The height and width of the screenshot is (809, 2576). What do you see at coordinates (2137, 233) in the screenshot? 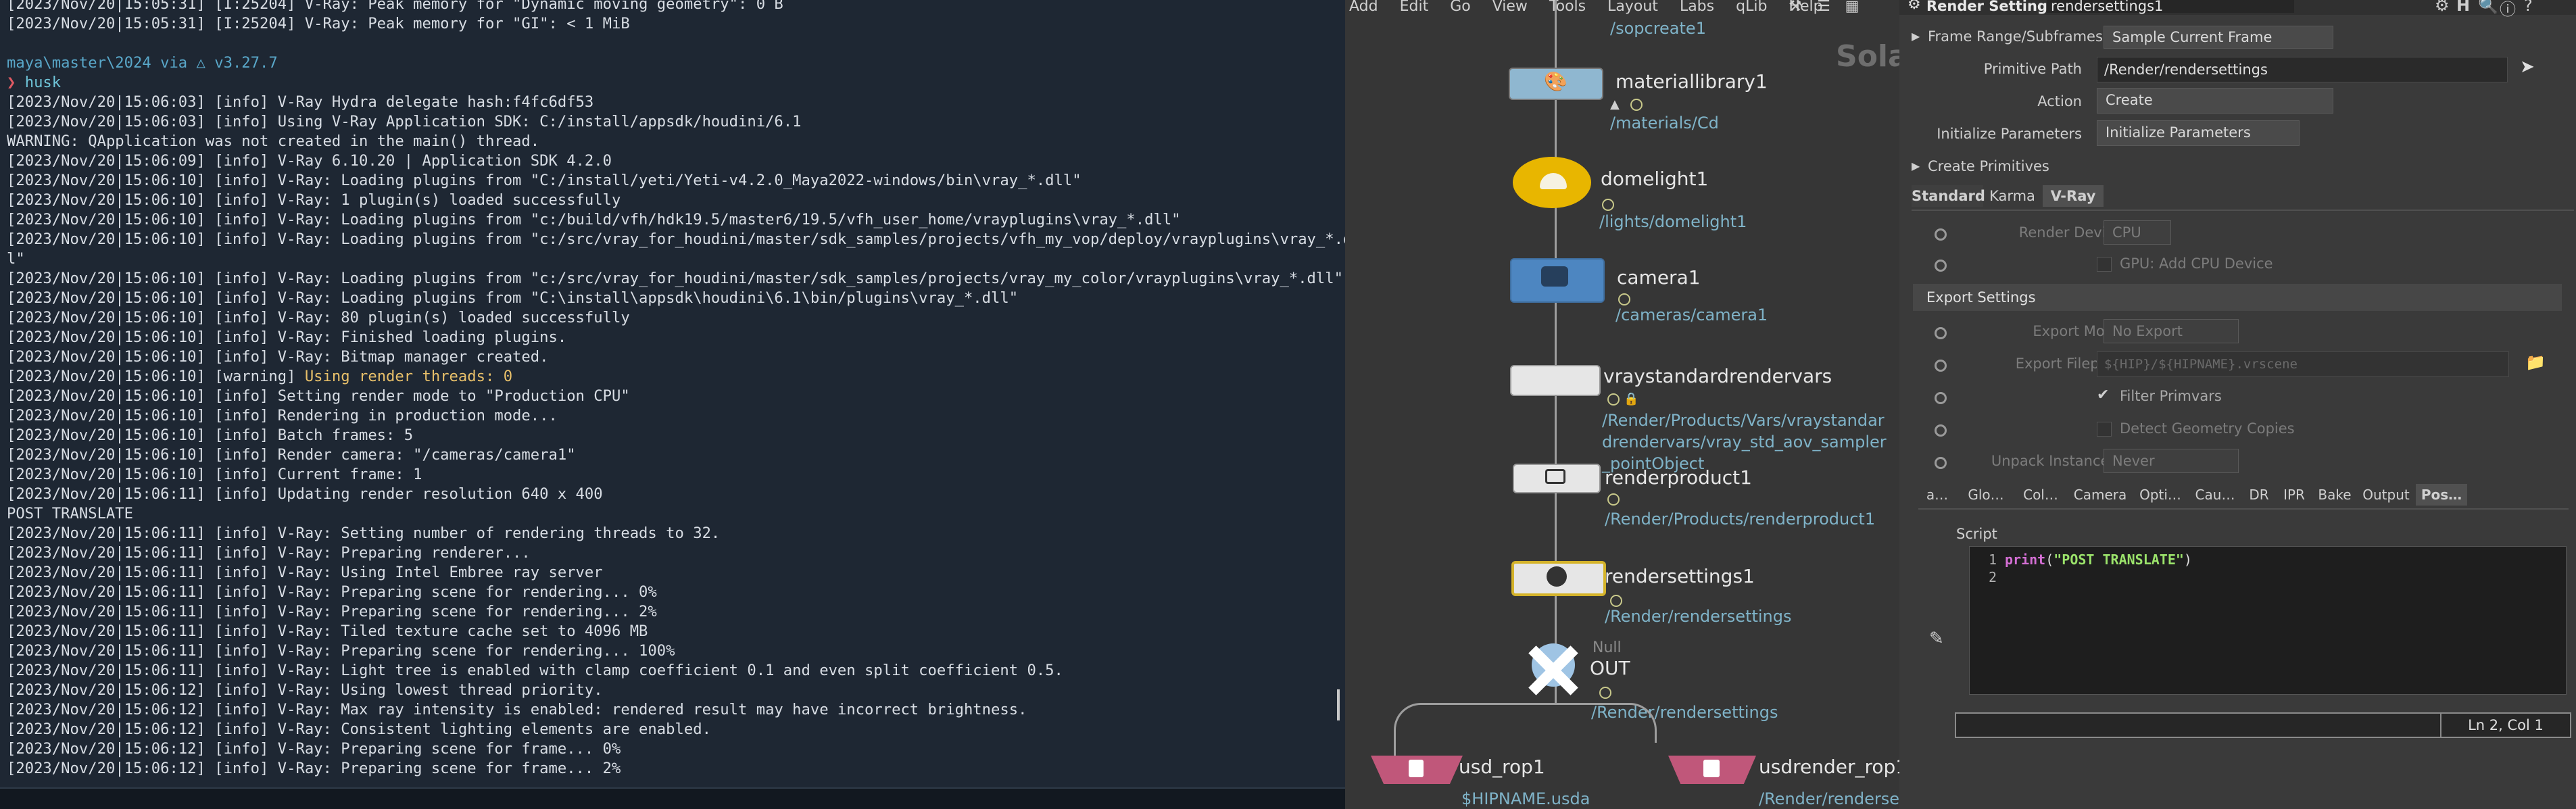
I see `render-device-menu: CPU` at bounding box center [2137, 233].